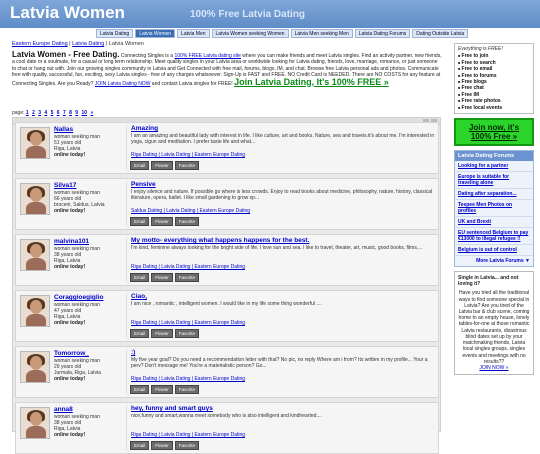 The height and width of the screenshot is (454, 540). Describe the element at coordinates (494, 108) in the screenshot. I see `free-feature-item: Free local events` at that location.